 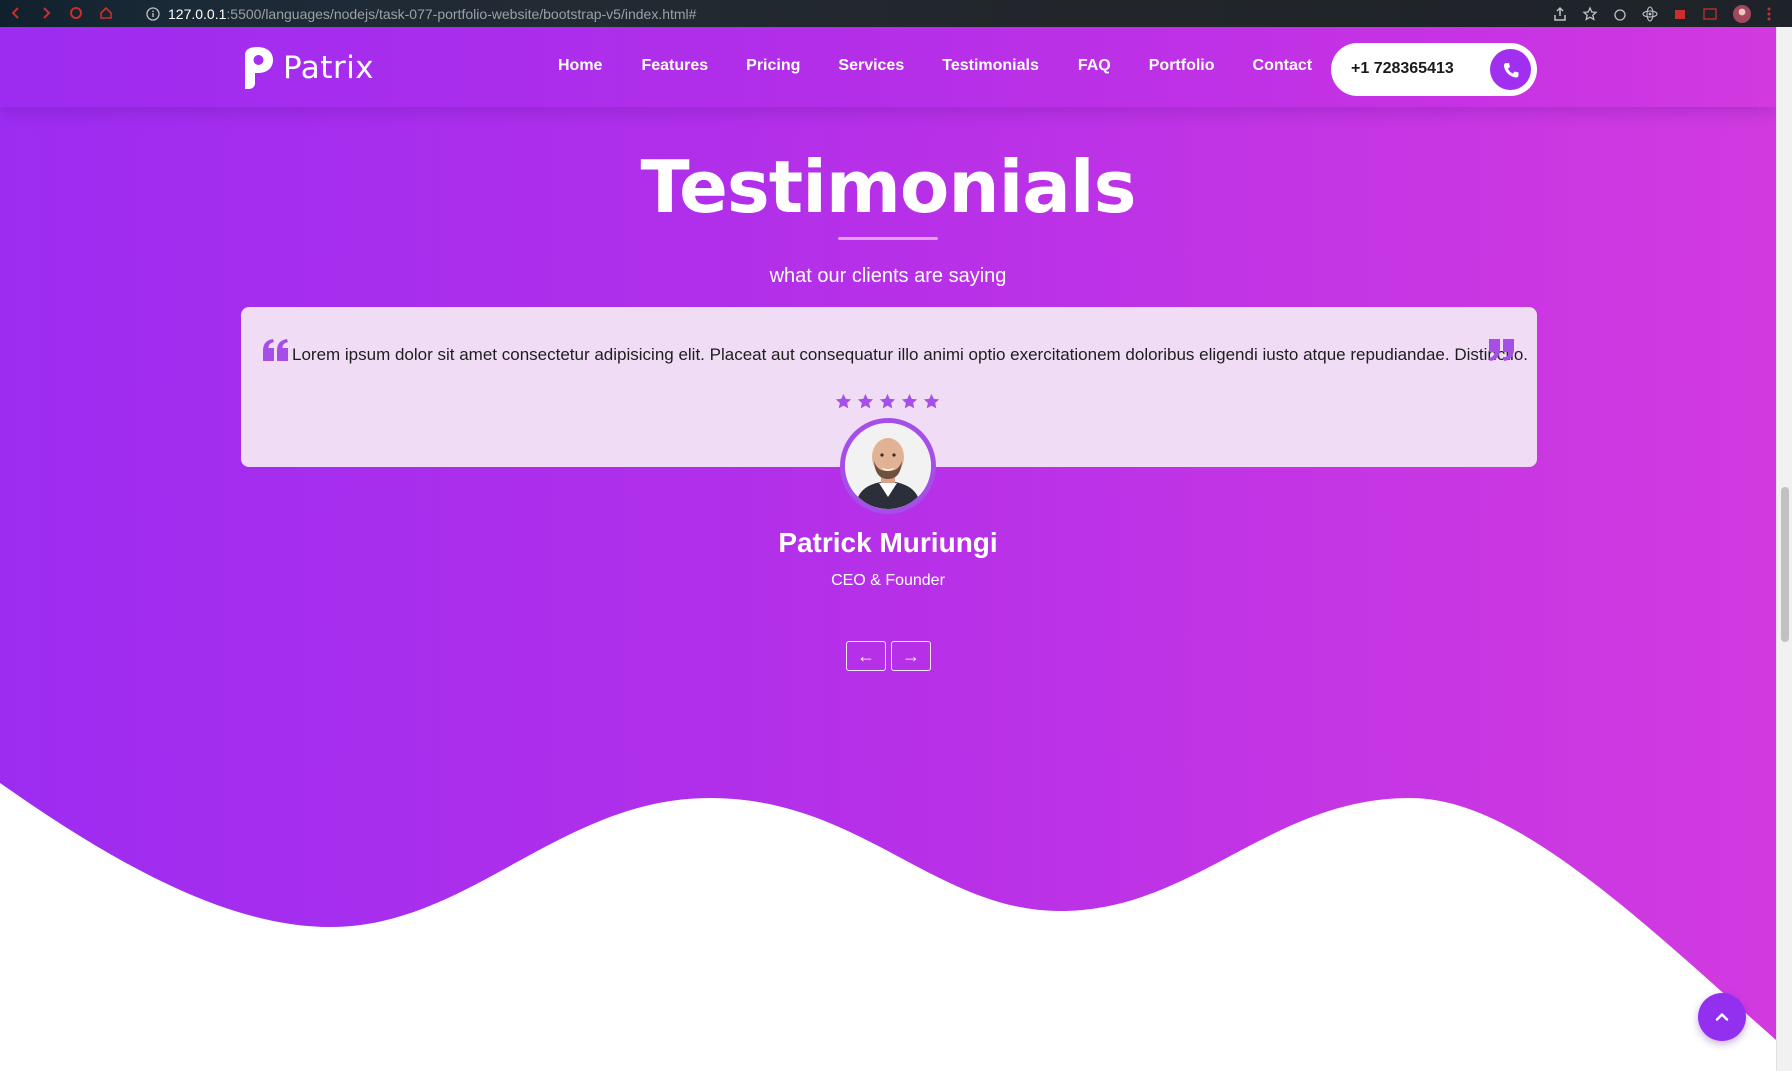 What do you see at coordinates (1283, 66) in the screenshot?
I see `nav-contact: Contact` at bounding box center [1283, 66].